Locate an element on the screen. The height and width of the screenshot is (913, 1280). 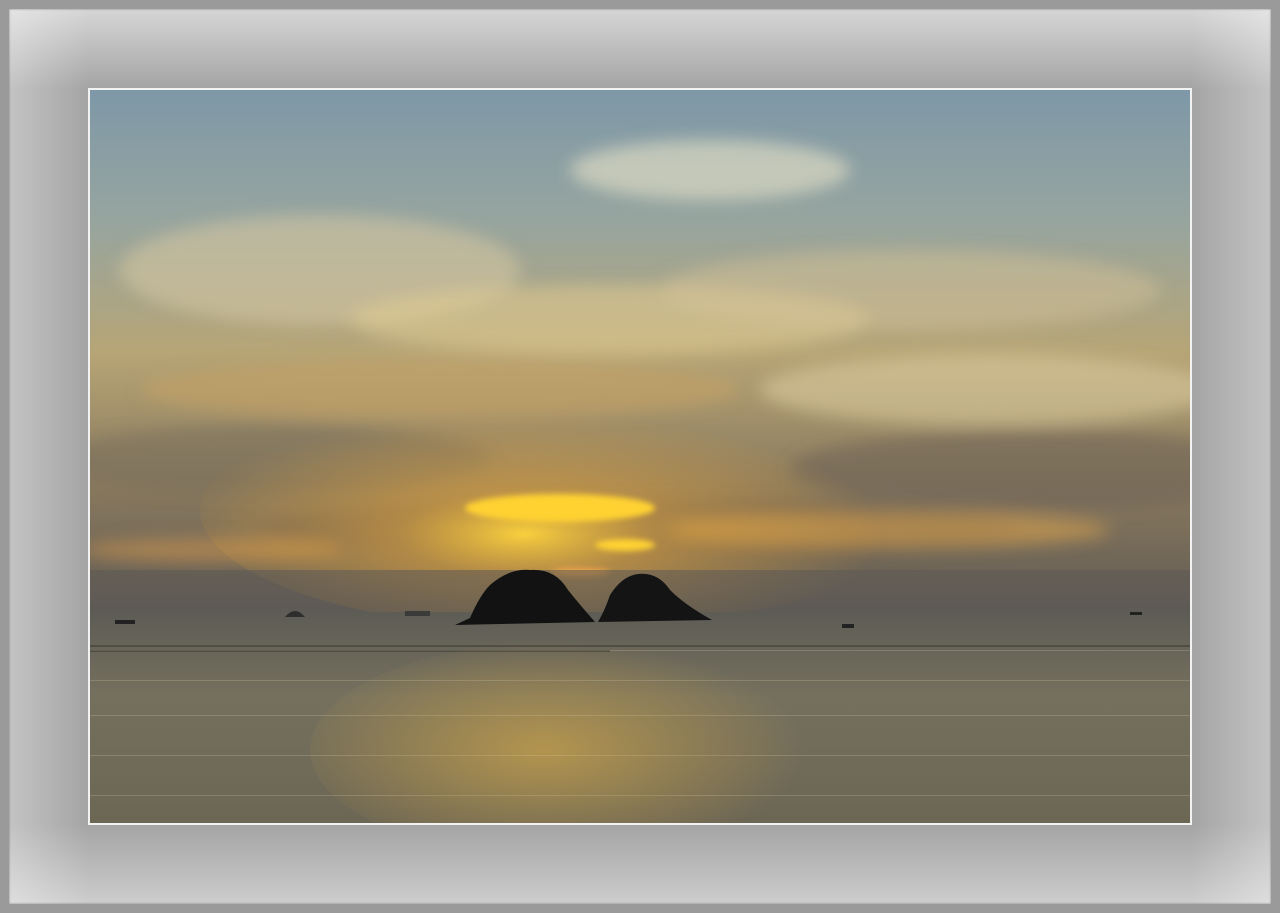
boat-right is located at coordinates (1136, 613).